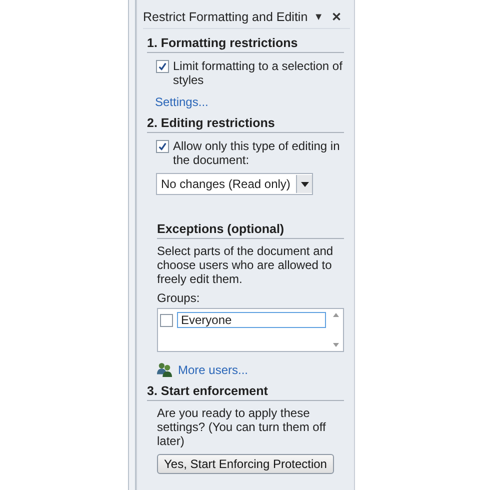 The width and height of the screenshot is (490, 490). I want to click on scroll-down-icon, so click(335, 345).